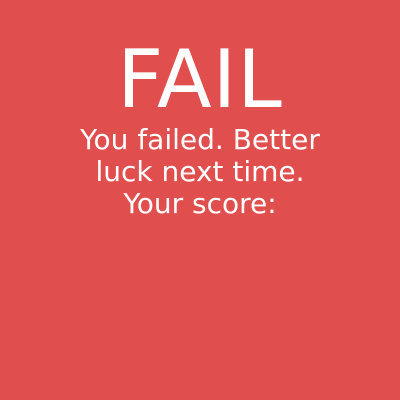  I want to click on message-line-2: luck next time., so click(200, 171).